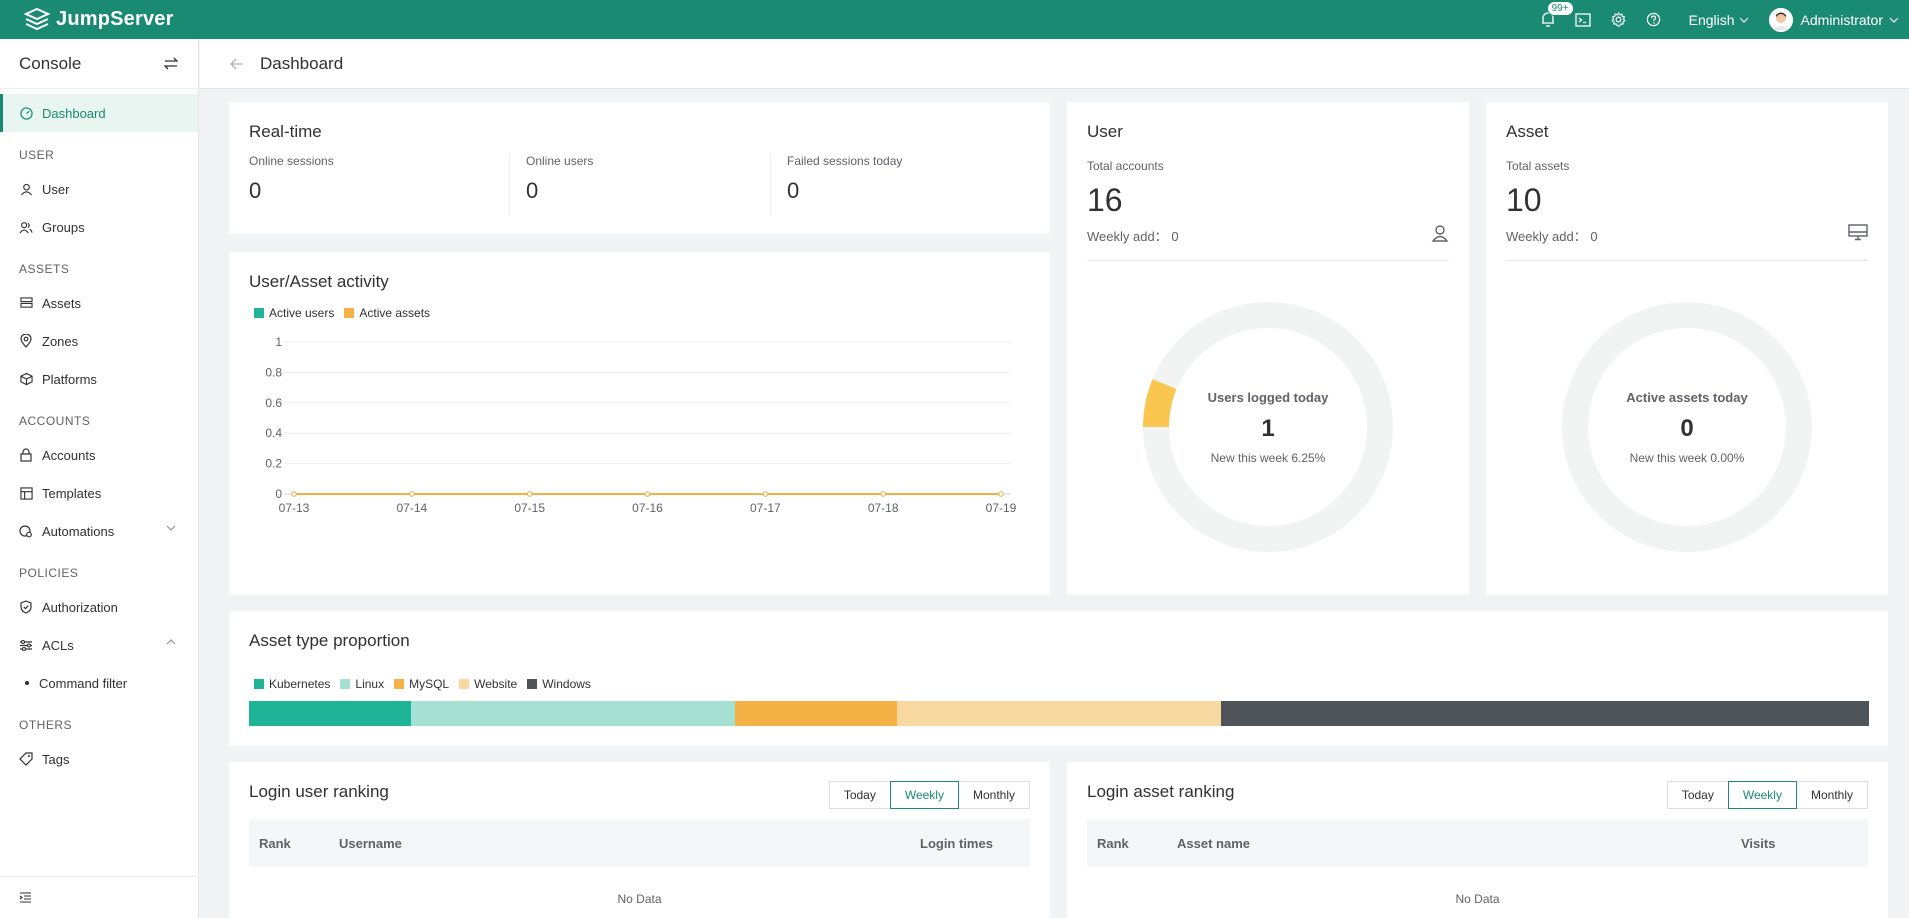 This screenshot has width=1909, height=918. I want to click on column-header-login-times: Login times, so click(956, 843).